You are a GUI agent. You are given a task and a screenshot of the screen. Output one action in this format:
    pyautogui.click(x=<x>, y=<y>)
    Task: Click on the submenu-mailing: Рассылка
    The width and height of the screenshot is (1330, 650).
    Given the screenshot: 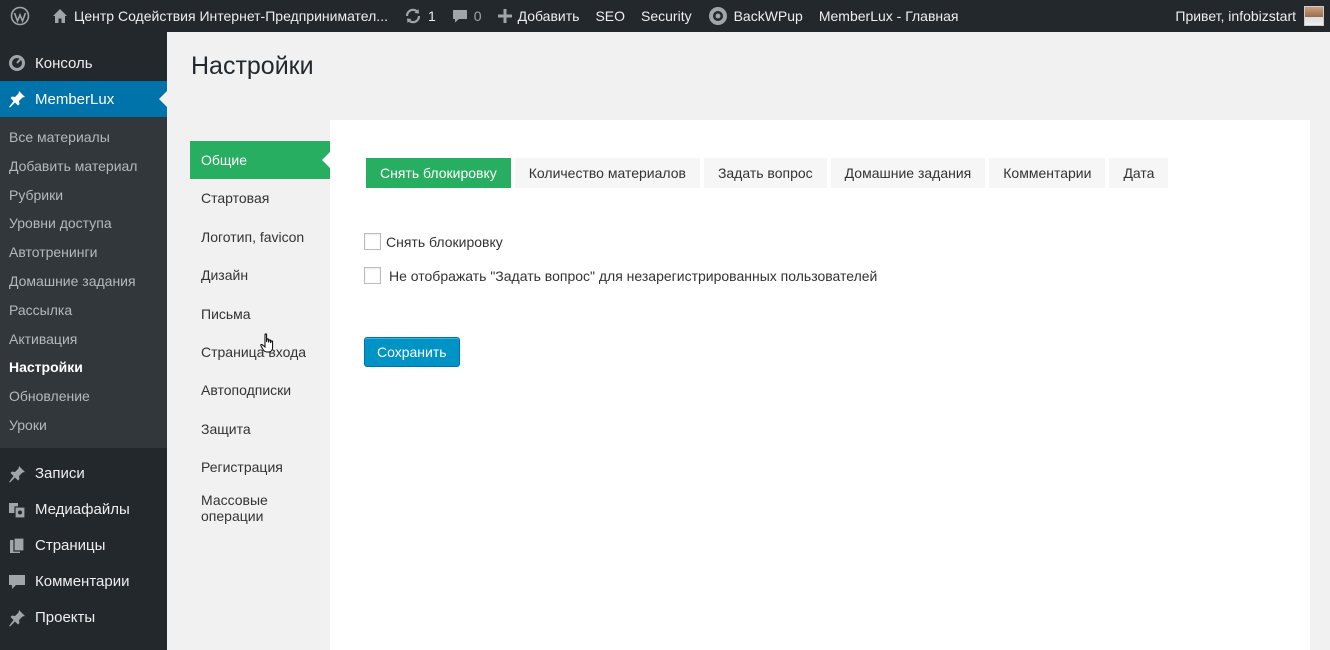 What is the action you would take?
    pyautogui.click(x=83, y=310)
    